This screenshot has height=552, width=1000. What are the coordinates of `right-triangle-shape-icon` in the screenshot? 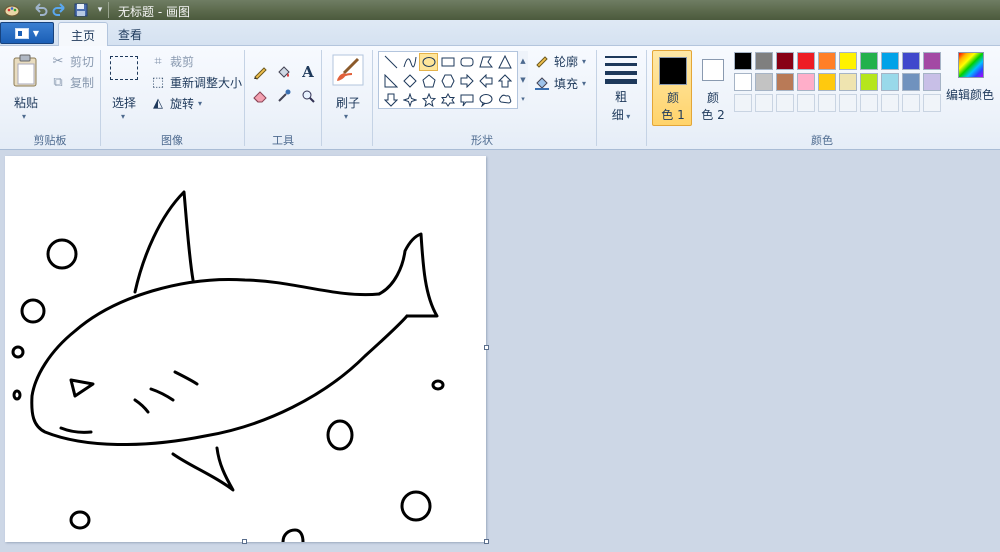 It's located at (390, 81).